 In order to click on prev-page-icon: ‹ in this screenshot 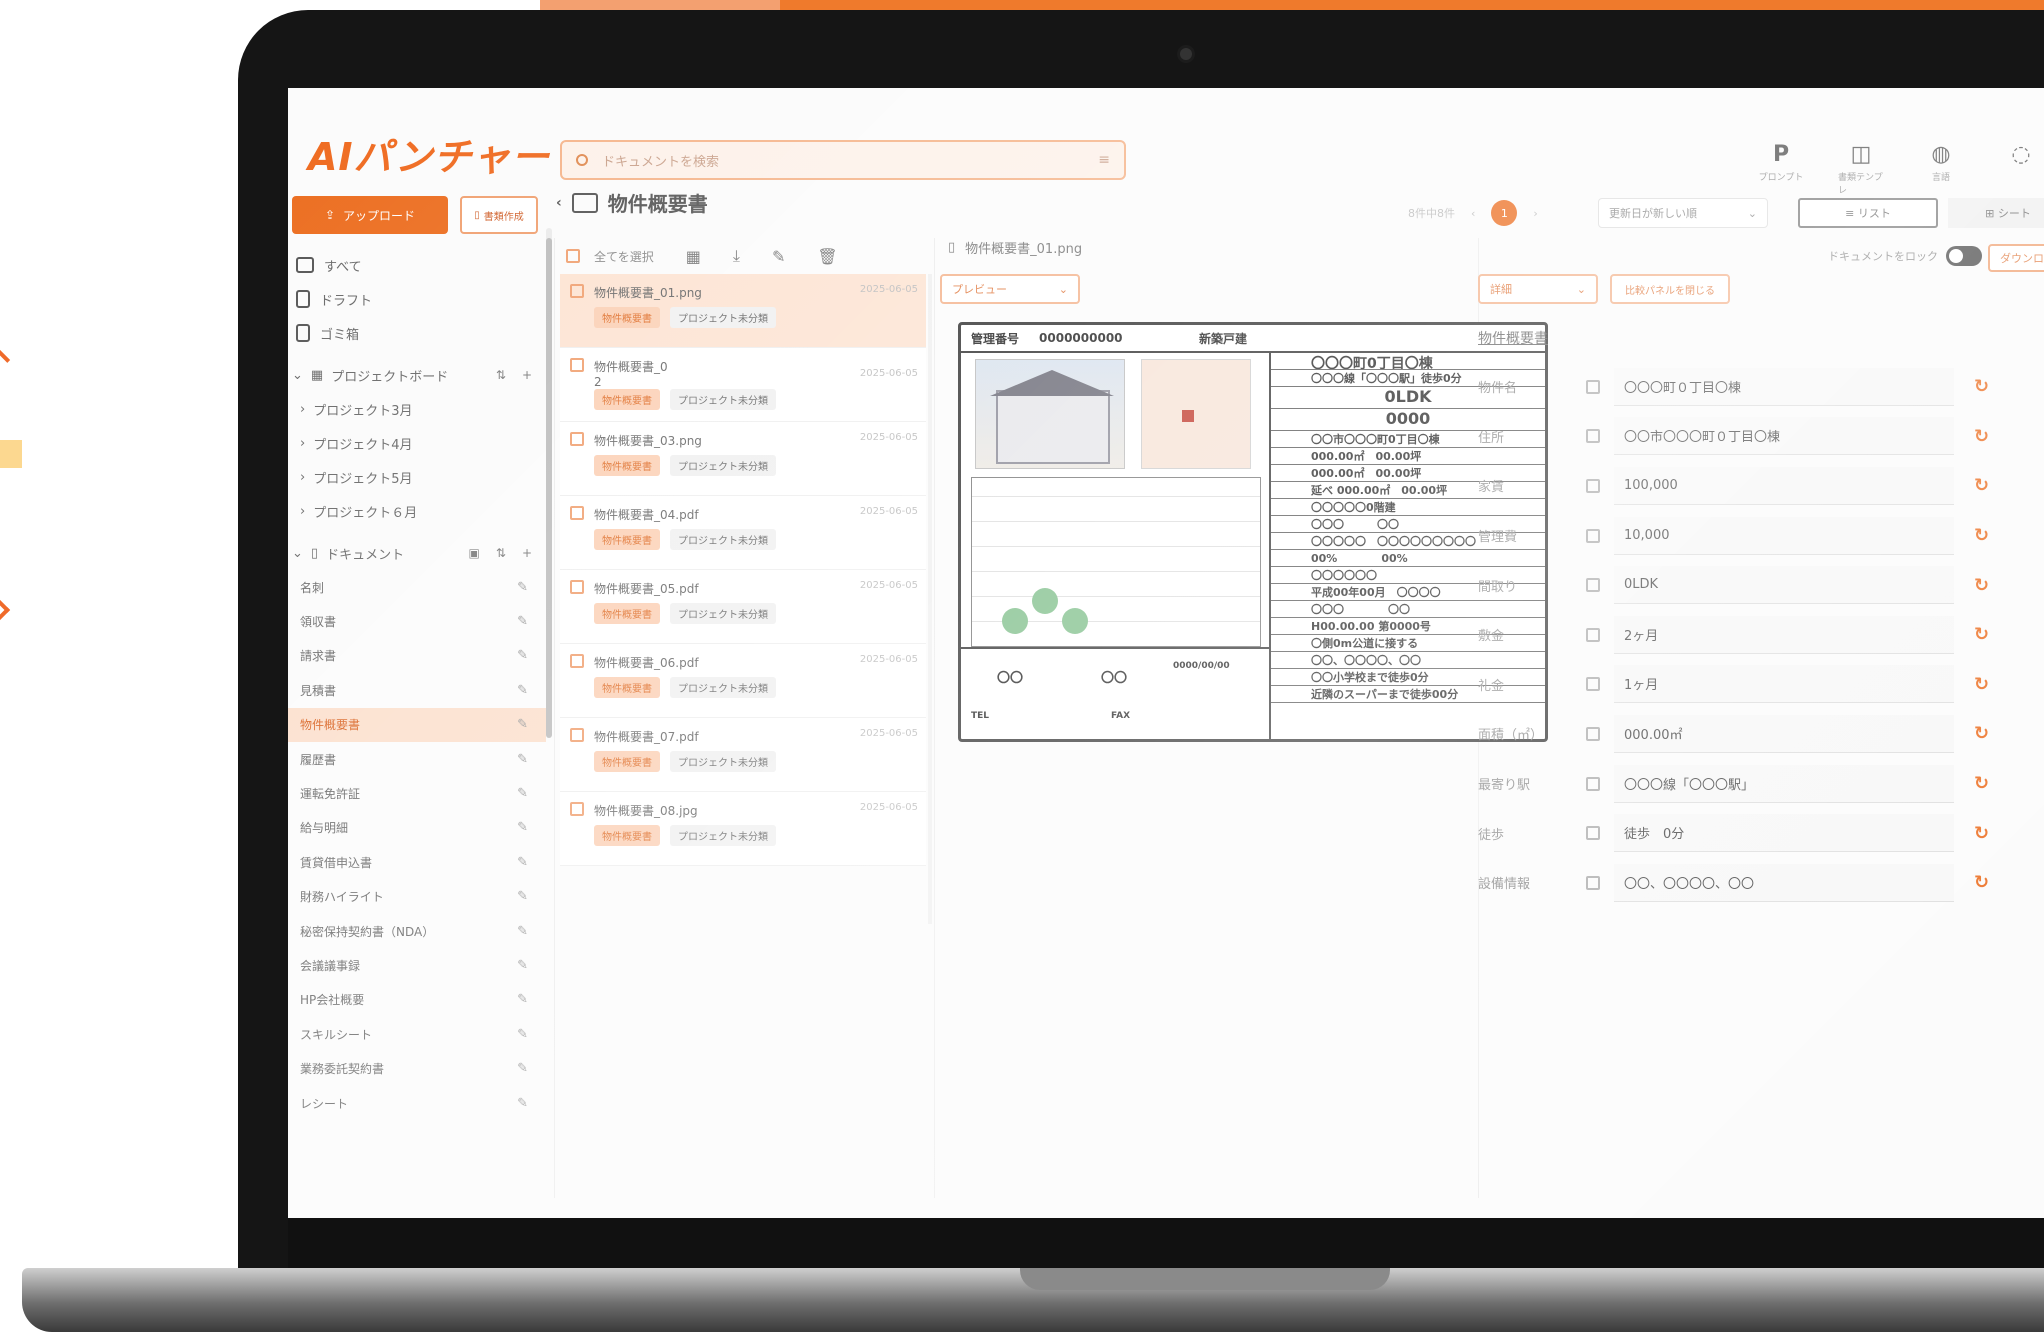, I will do `click(1473, 213)`.